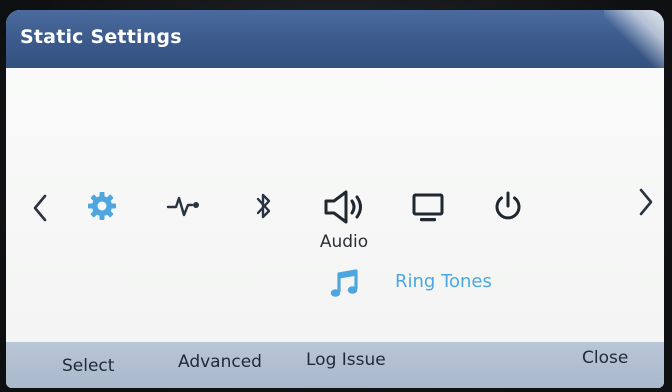 The image size is (672, 392). What do you see at coordinates (428, 208) in the screenshot?
I see `monitor-icon` at bounding box center [428, 208].